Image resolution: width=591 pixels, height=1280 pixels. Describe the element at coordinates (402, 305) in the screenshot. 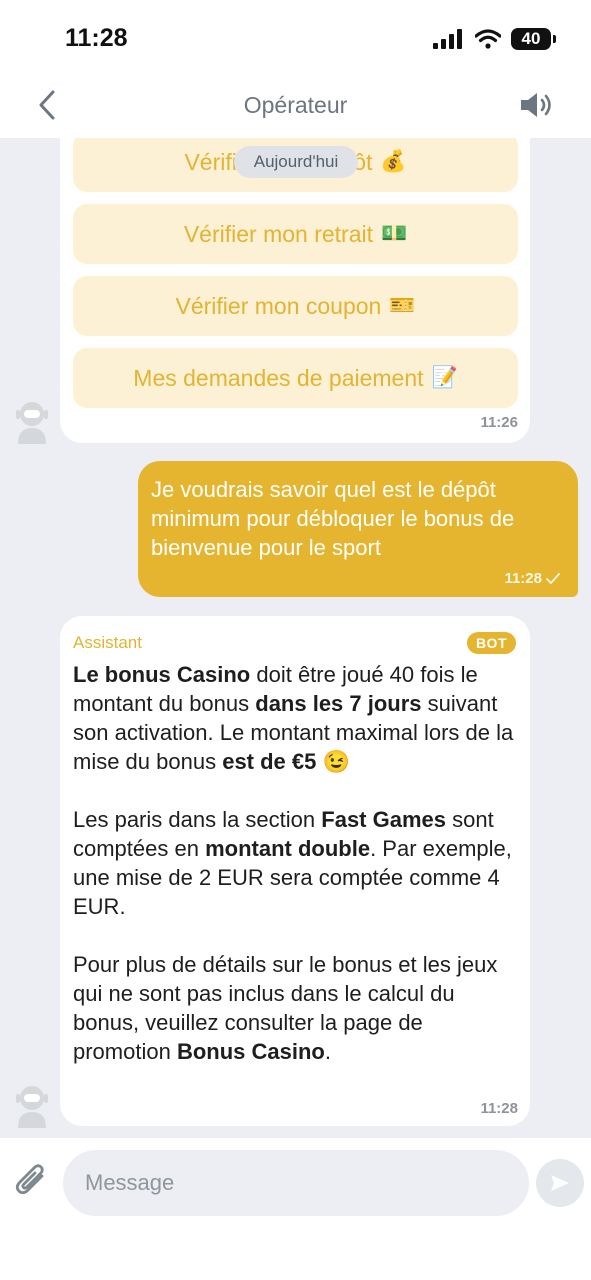

I see `ticket-icon: 🎫` at that location.